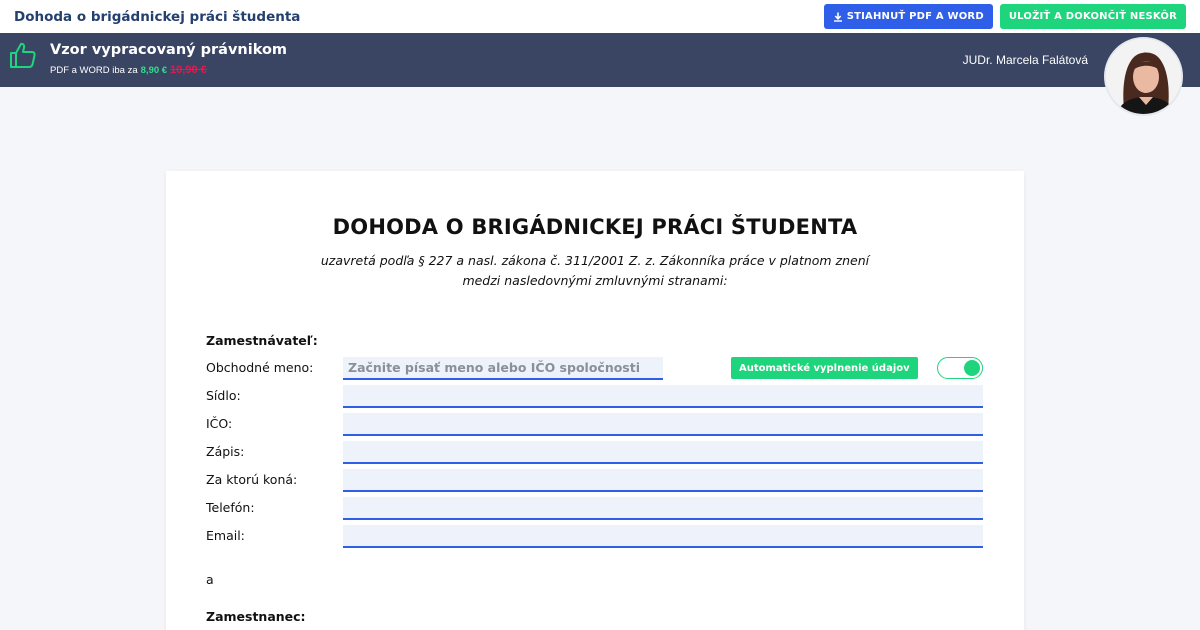  Describe the element at coordinates (972, 368) in the screenshot. I see `toggle-knob` at that location.